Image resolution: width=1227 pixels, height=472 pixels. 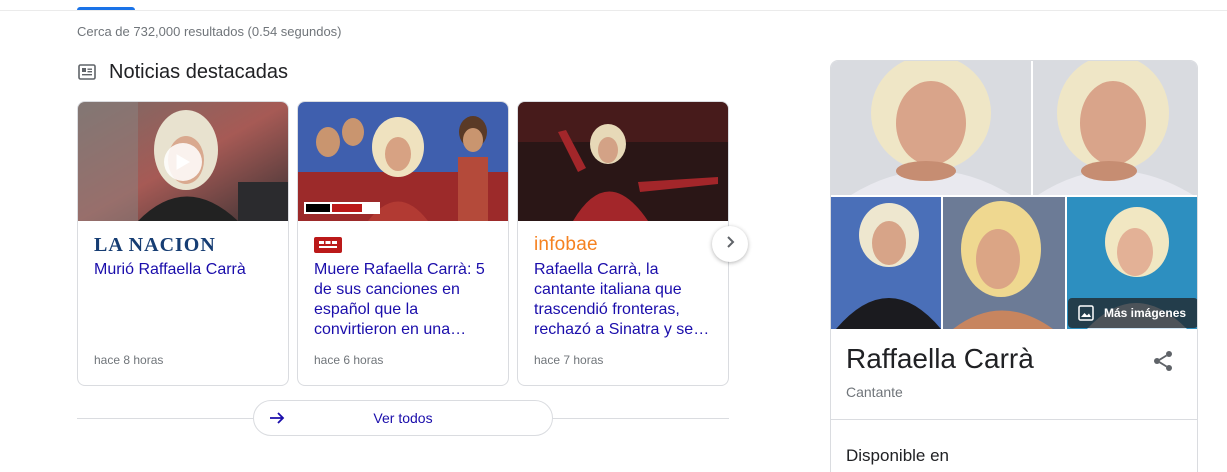 I want to click on kp-title: Raffaella Carrà, so click(x=940, y=358).